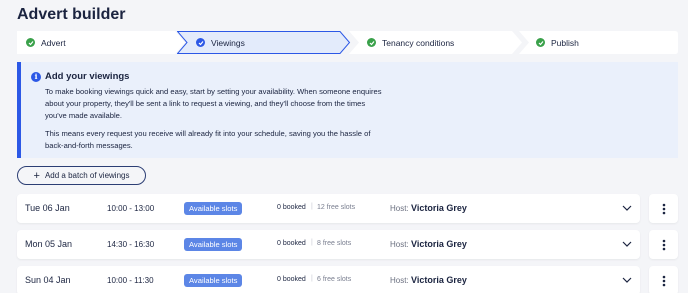 This screenshot has height=293, width=688. What do you see at coordinates (49, 244) in the screenshot?
I see `viewing-date: Mon 05 Jan` at bounding box center [49, 244].